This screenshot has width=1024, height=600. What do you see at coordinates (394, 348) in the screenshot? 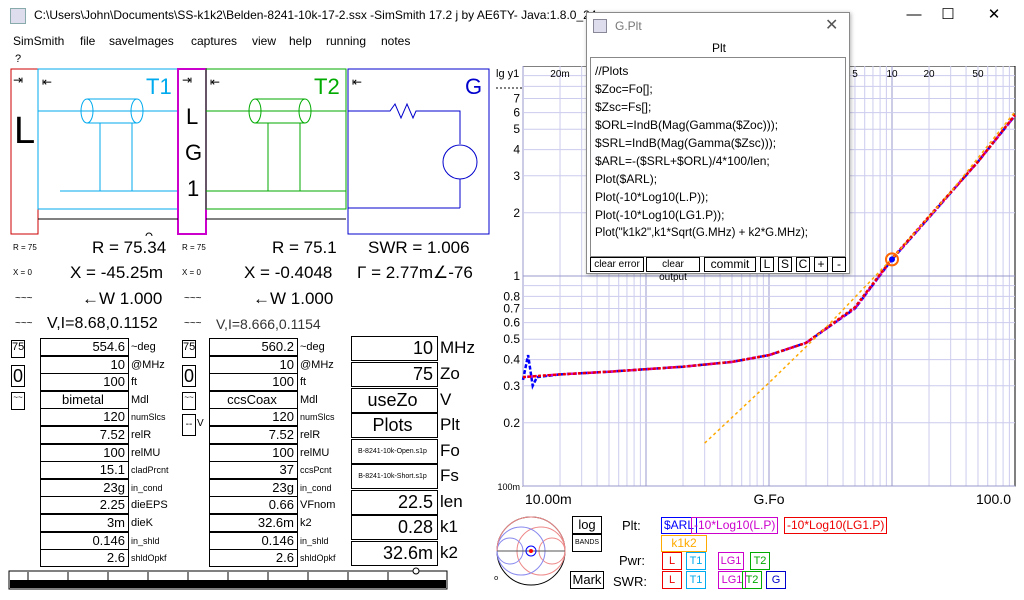
I see `gen-mhz-field: 10` at bounding box center [394, 348].